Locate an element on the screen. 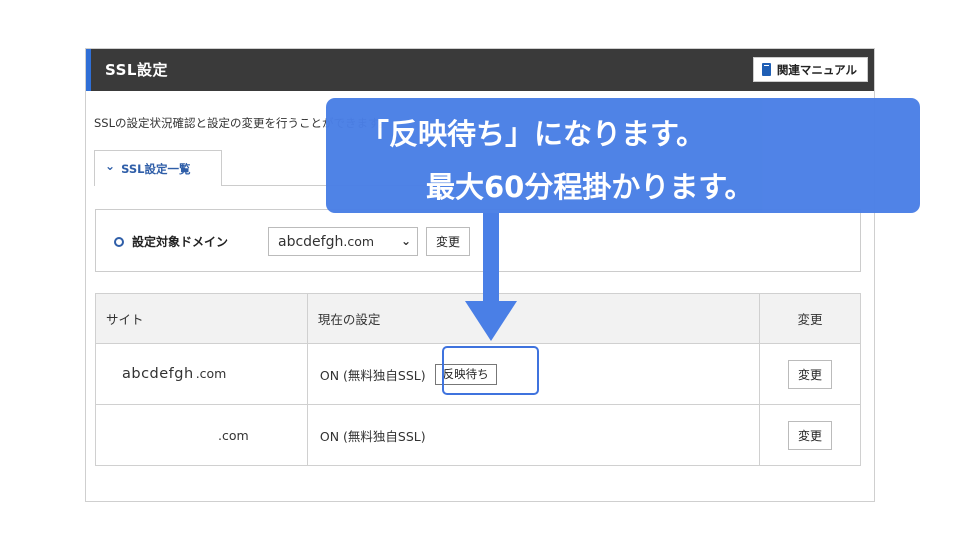 The image size is (960, 540). domain-select-tld: .com is located at coordinates (359, 241).